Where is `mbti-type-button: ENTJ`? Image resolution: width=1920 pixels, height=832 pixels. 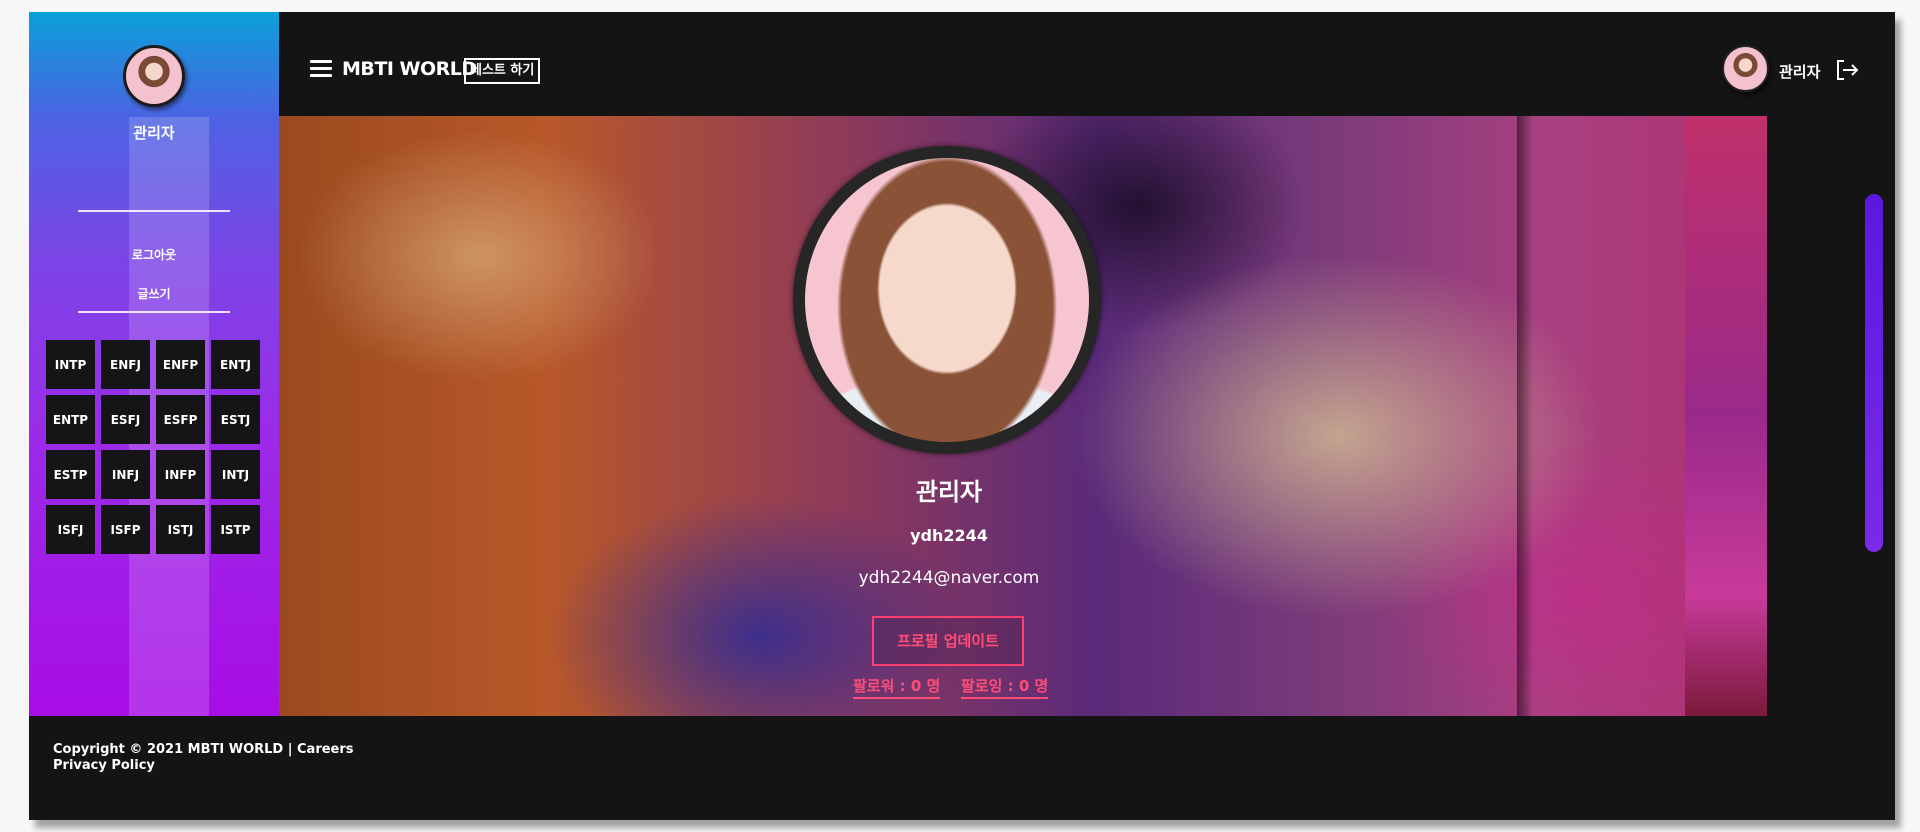
mbti-type-button: ENTJ is located at coordinates (235, 364).